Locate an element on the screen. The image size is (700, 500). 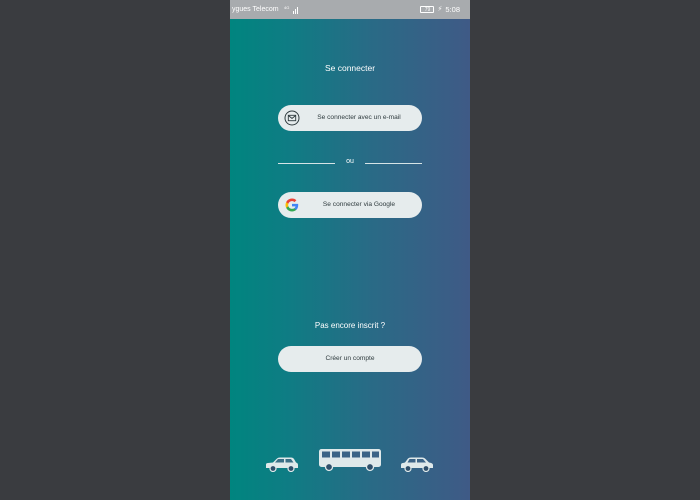
create-account-button: Créer un compte is located at coordinates (350, 359).